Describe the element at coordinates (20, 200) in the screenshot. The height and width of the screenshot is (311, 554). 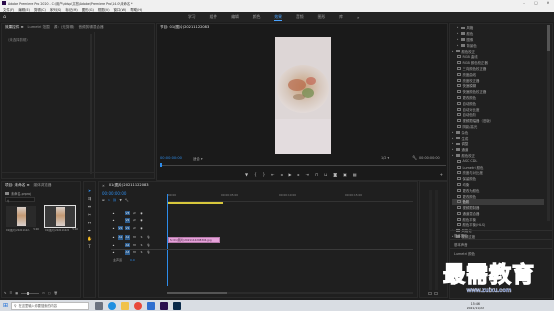
I see `project-search: ⚲` at that location.